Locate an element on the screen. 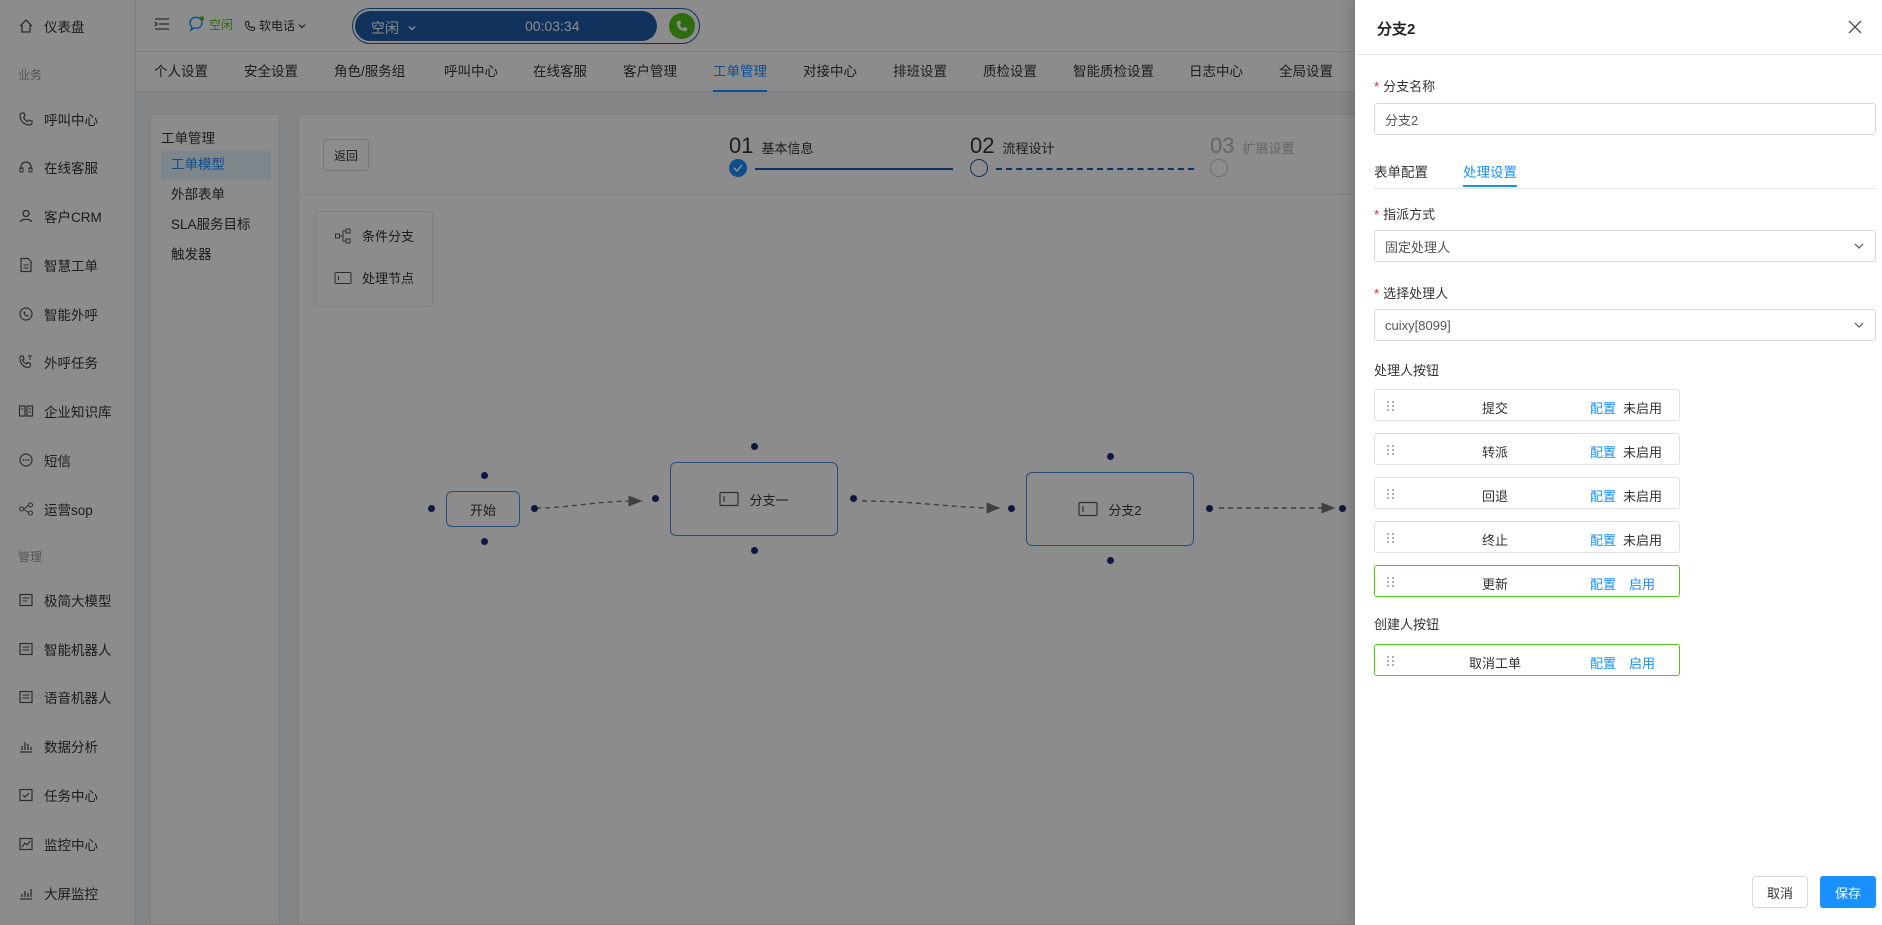 This screenshot has width=1882, height=925. handler-label: * 选择处理人 is located at coordinates (1411, 293).